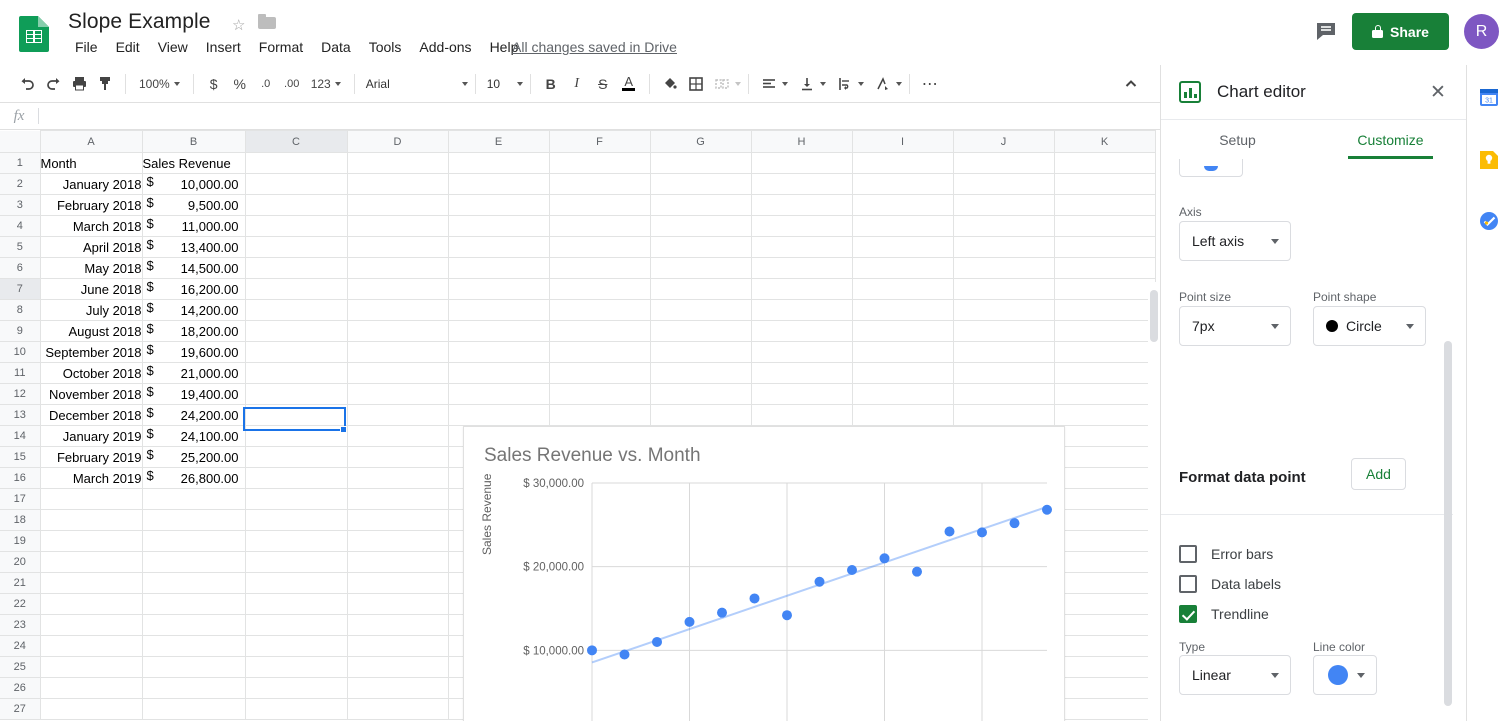 The image size is (1510, 721). Describe the element at coordinates (397, 520) in the screenshot. I see `cell-D18` at that location.